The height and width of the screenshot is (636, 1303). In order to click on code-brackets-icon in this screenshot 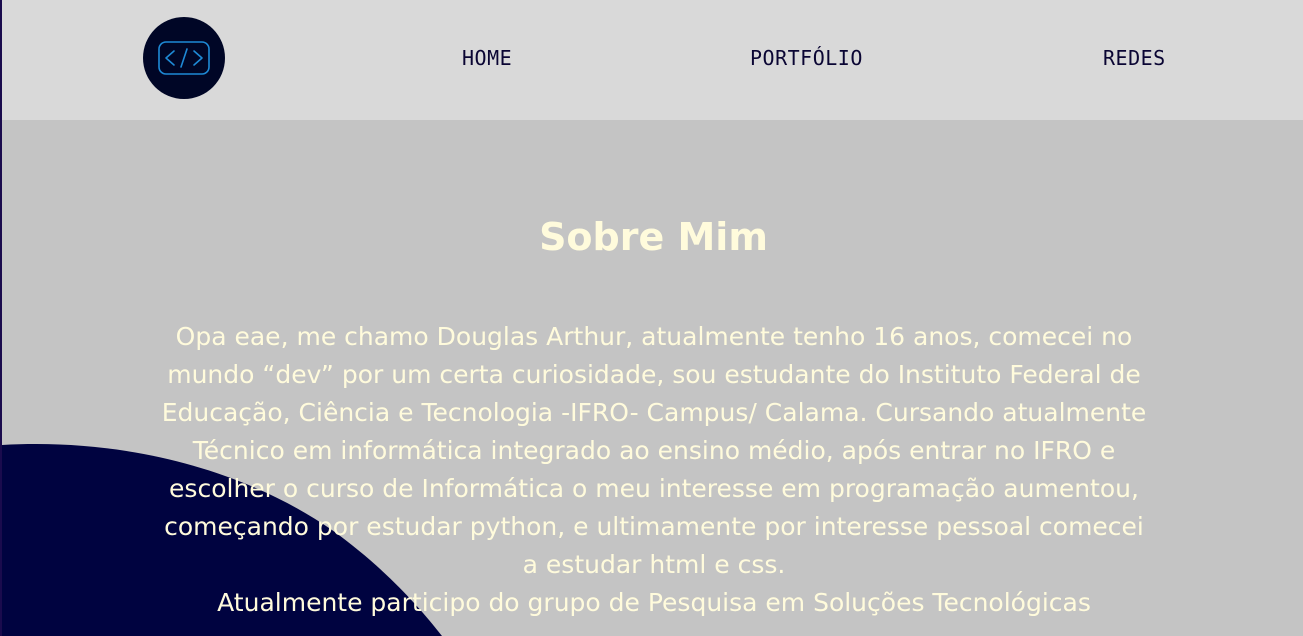, I will do `click(184, 58)`.